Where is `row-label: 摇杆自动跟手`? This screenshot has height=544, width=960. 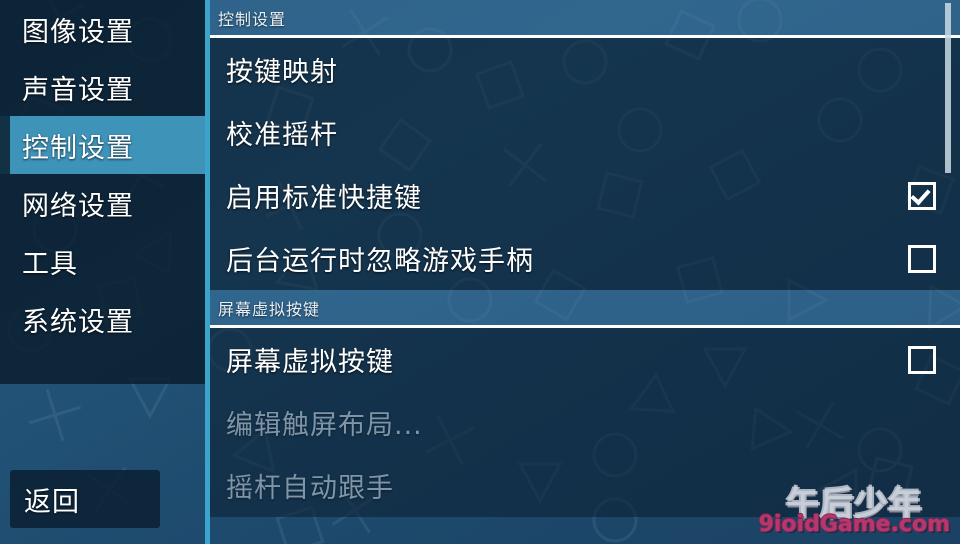
row-label: 摇杆自动跟手 is located at coordinates (310, 488).